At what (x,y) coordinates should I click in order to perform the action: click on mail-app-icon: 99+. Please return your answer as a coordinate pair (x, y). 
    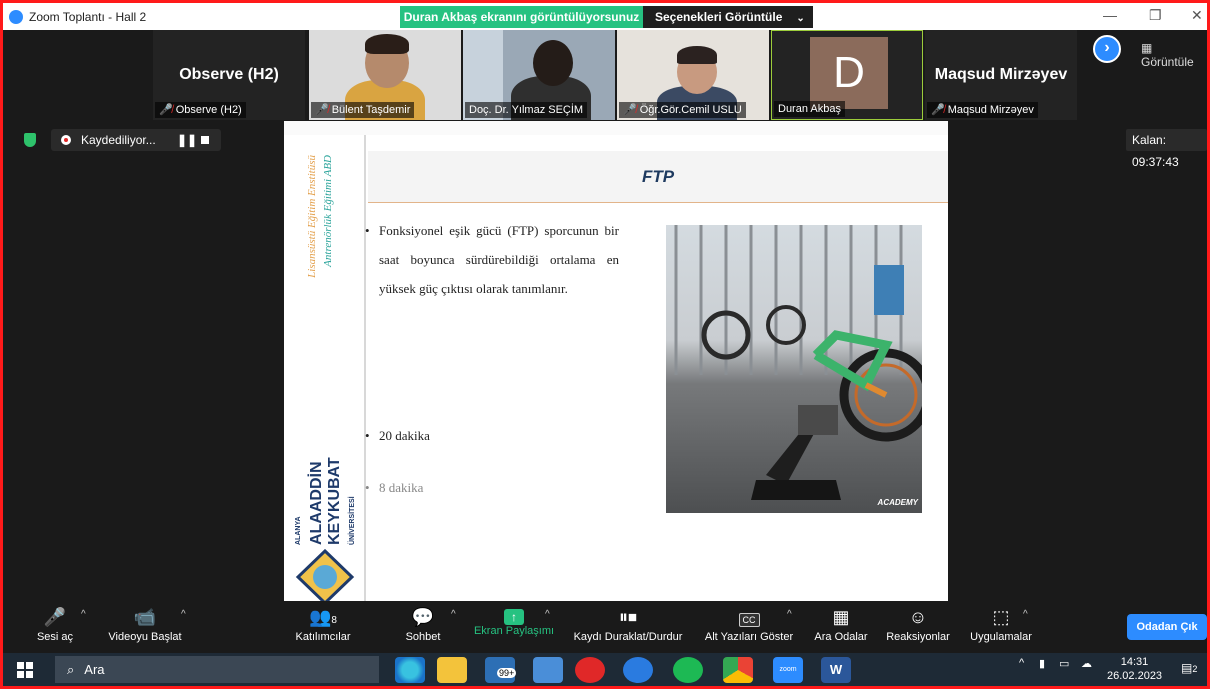
    Looking at the image, I should click on (501, 670).